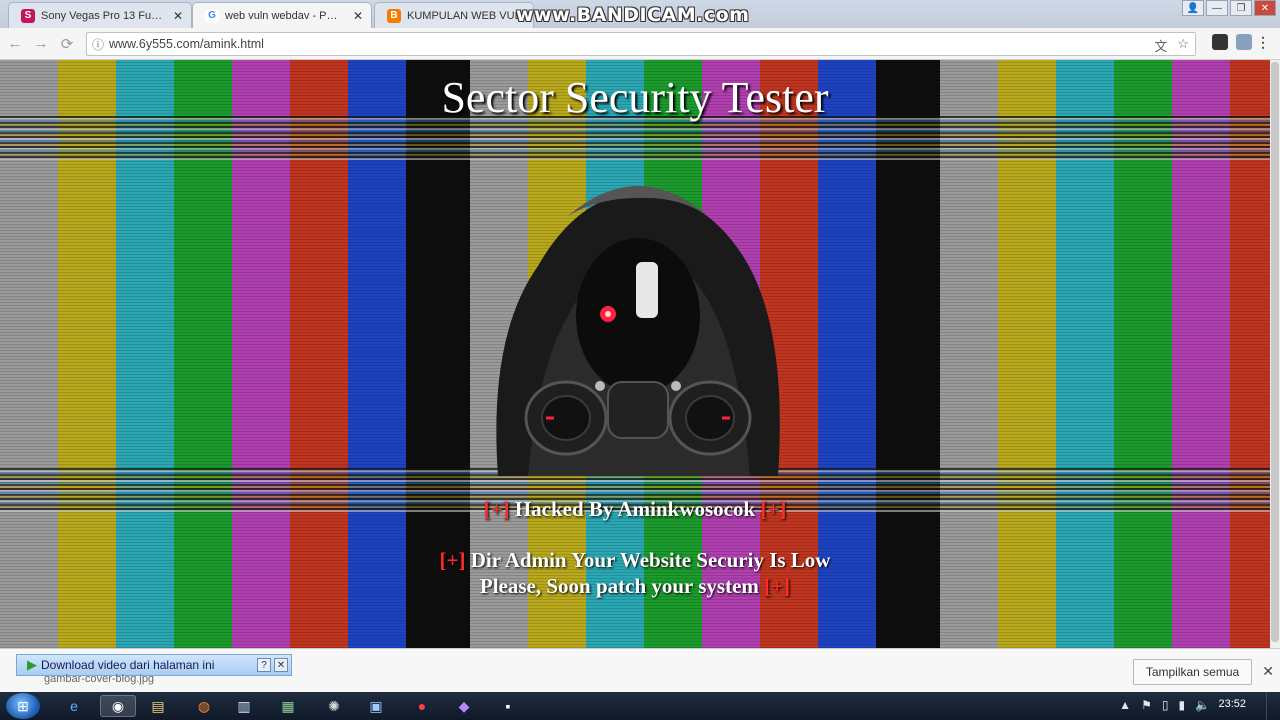  What do you see at coordinates (158, 706) in the screenshot?
I see `explorer-icon: ▤` at bounding box center [158, 706].